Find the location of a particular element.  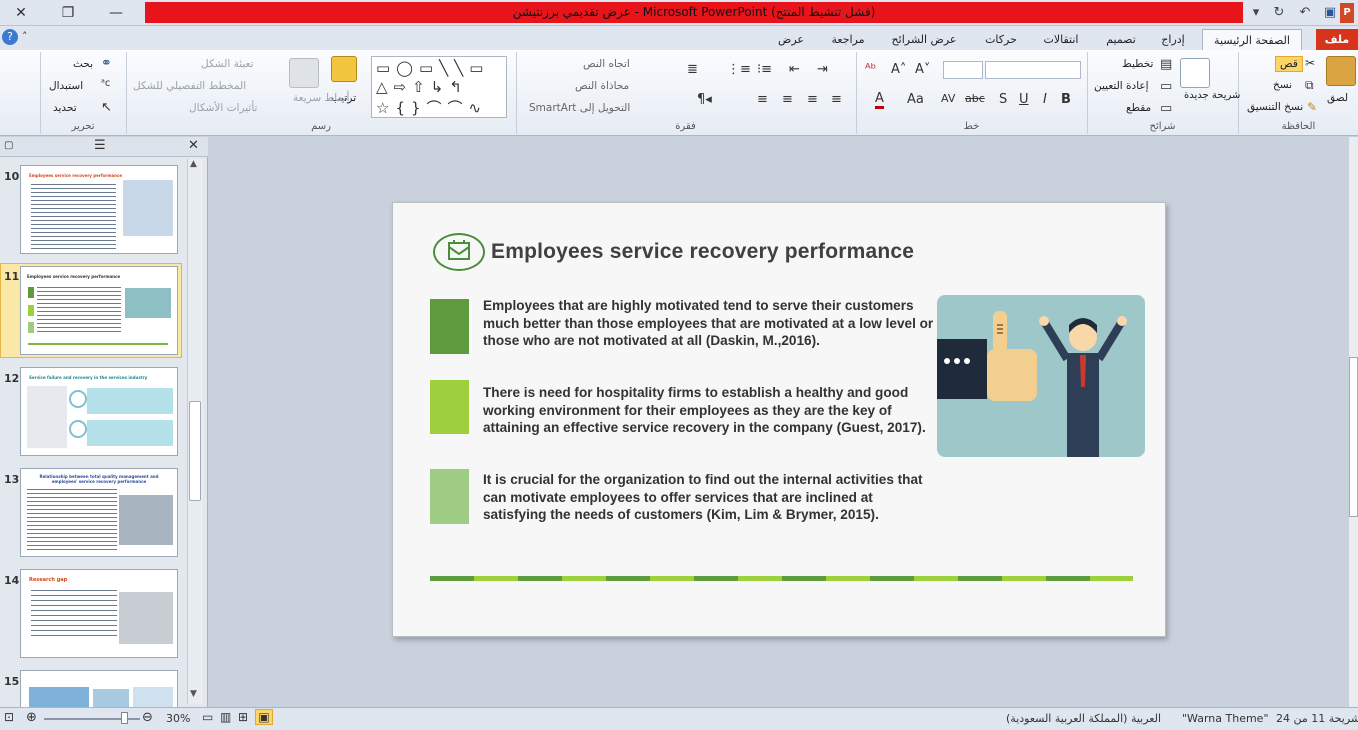

increase-indent-icon: ⇥ is located at coordinates (822, 69).